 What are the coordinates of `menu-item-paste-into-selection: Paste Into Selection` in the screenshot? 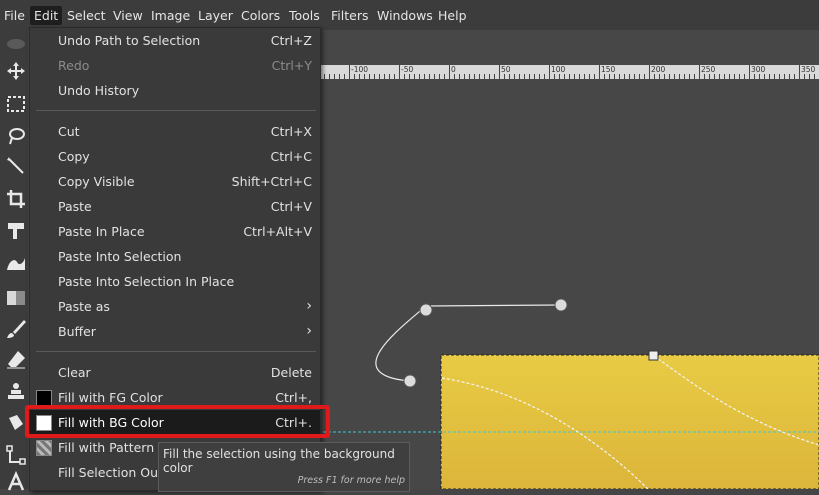 It's located at (175, 256).